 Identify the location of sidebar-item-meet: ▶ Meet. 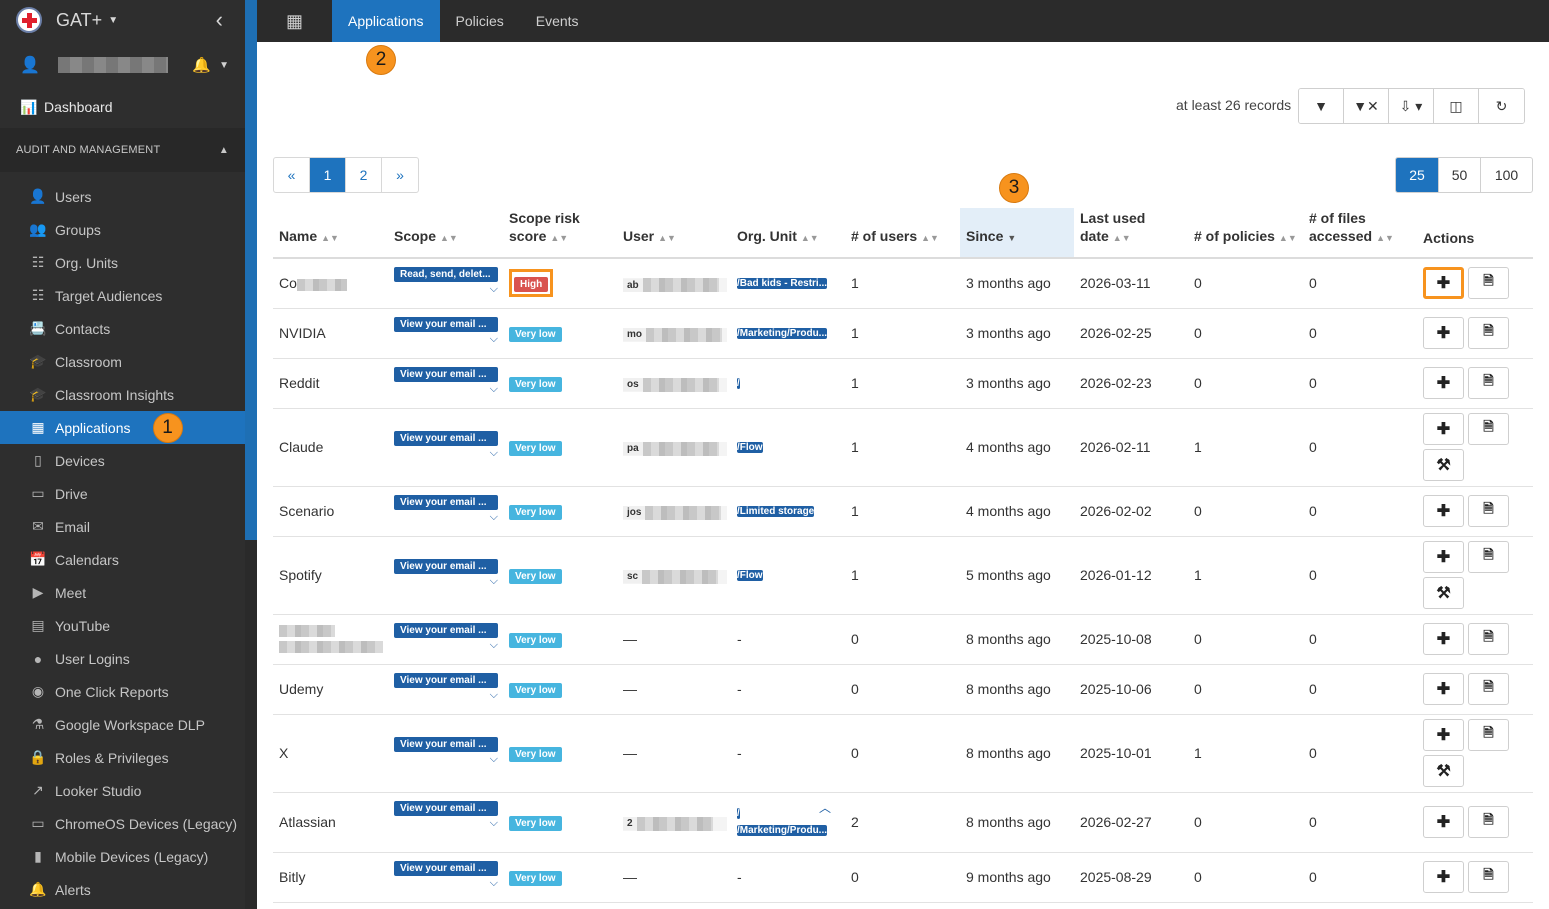
(122, 592).